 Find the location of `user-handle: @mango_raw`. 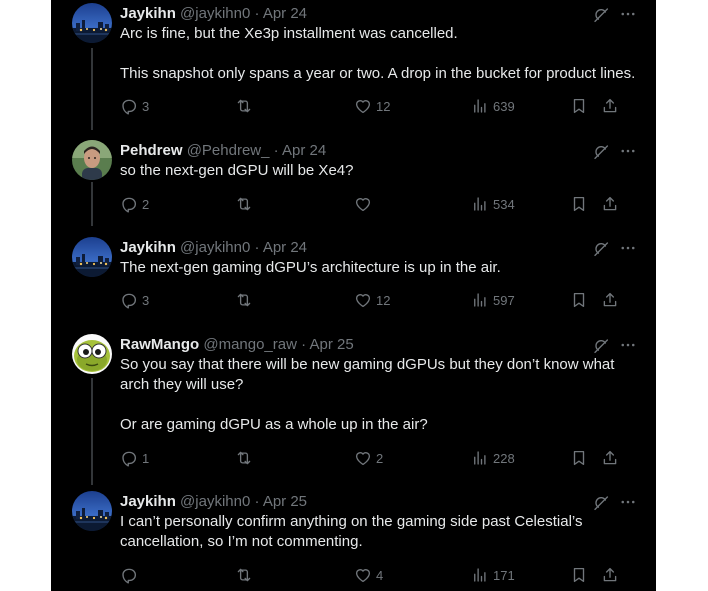

user-handle: @mango_raw is located at coordinates (250, 344).